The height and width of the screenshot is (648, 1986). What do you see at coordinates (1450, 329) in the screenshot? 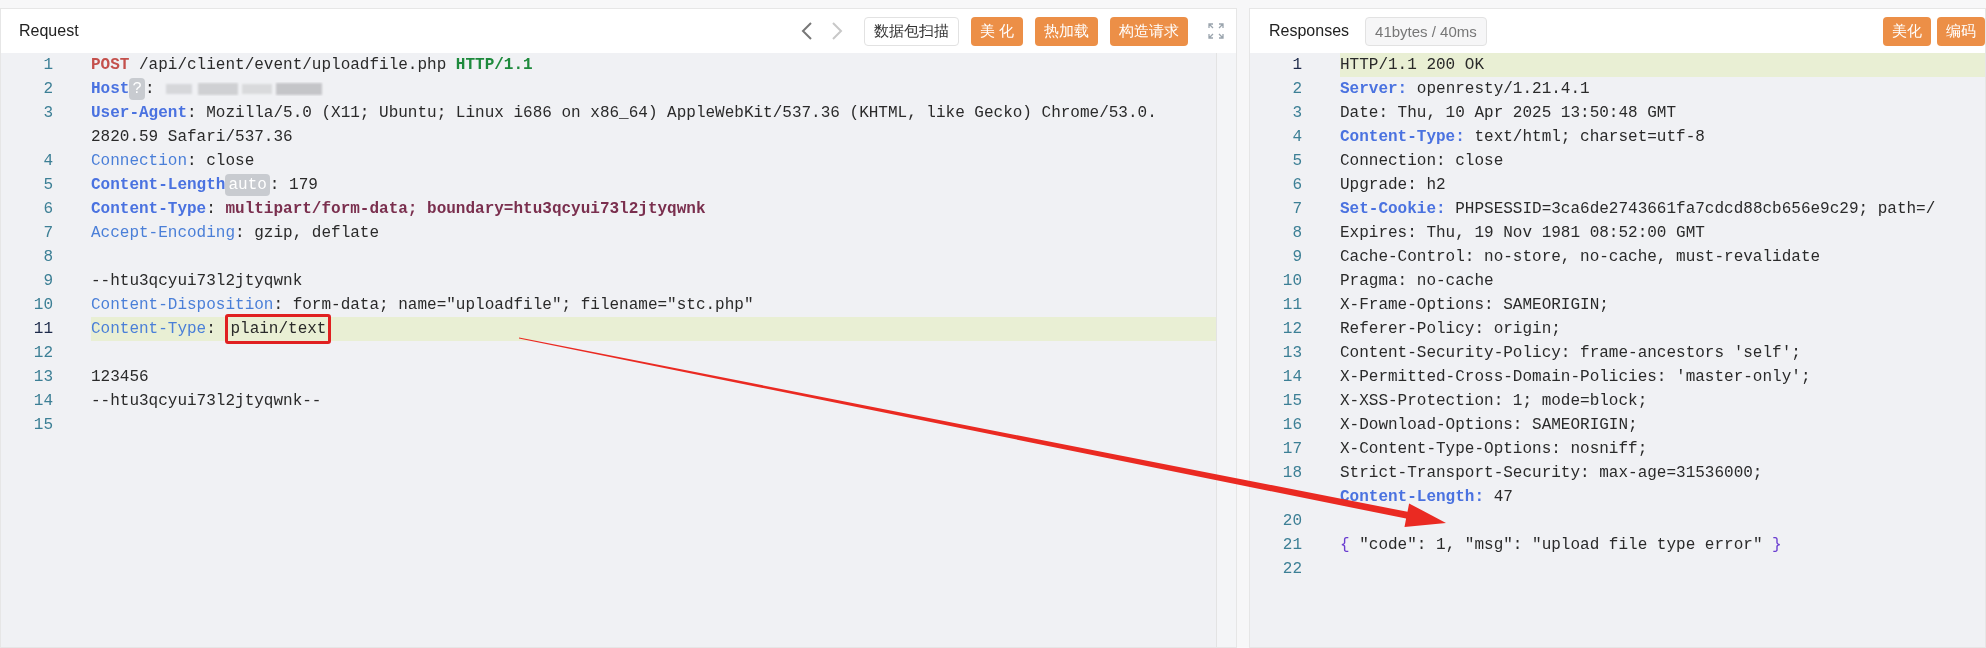
I see `code-text: Referer-Policy: origin;` at bounding box center [1450, 329].